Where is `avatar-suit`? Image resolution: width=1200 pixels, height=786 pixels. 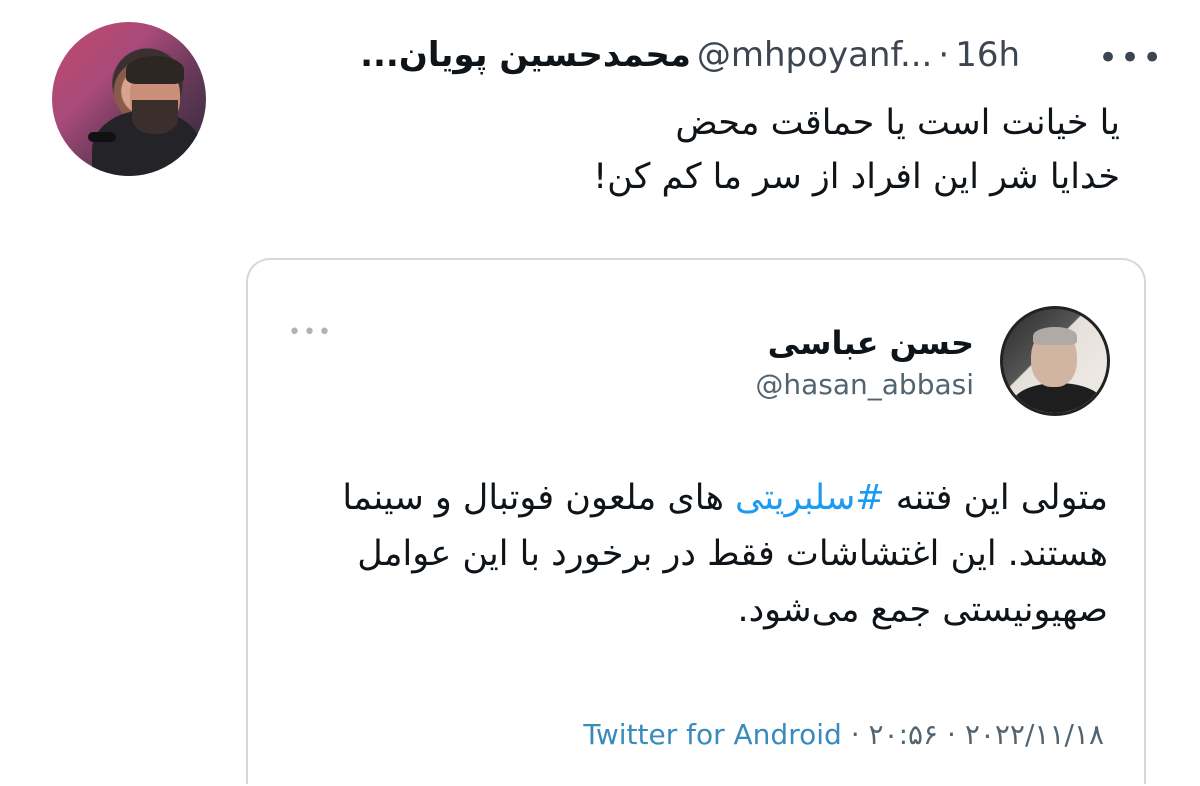 avatar-suit is located at coordinates (1058, 398).